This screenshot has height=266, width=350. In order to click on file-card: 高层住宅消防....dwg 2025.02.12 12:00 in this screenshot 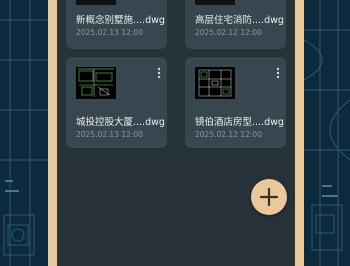, I will do `click(235, 24)`.